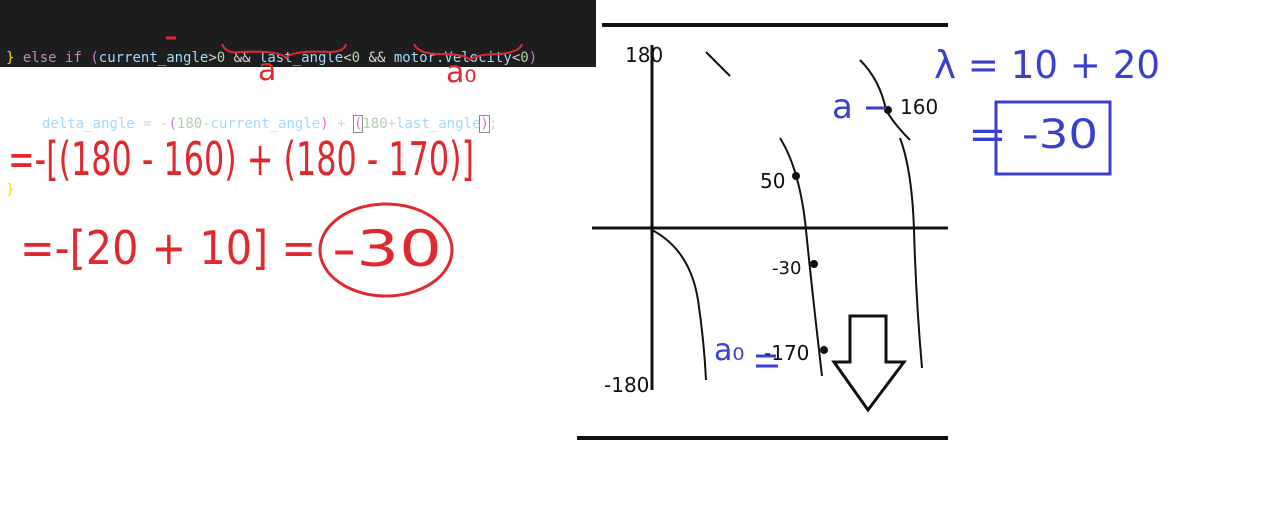  I want to click on delta-result: = -30, so click(1033, 135).